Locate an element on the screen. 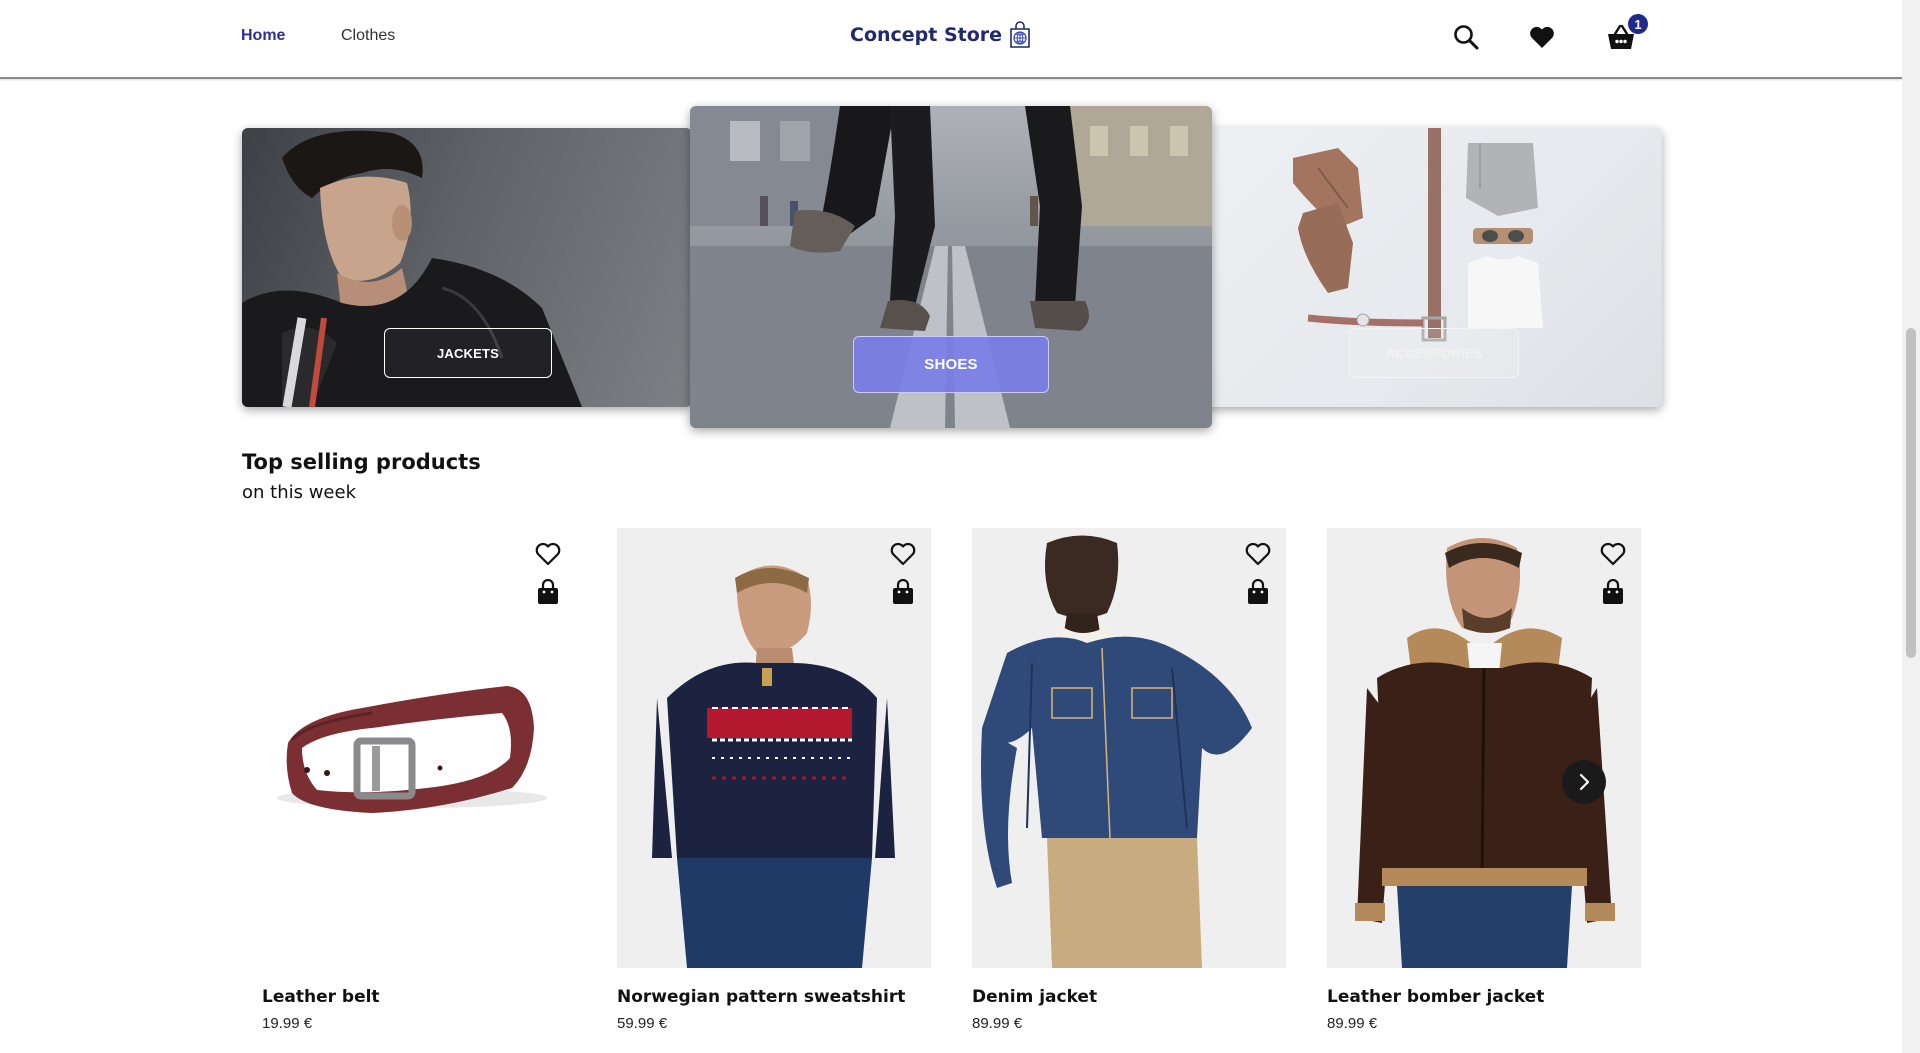 The image size is (1920, 1053). leather-bomber-jacket-image is located at coordinates (1485, 753).